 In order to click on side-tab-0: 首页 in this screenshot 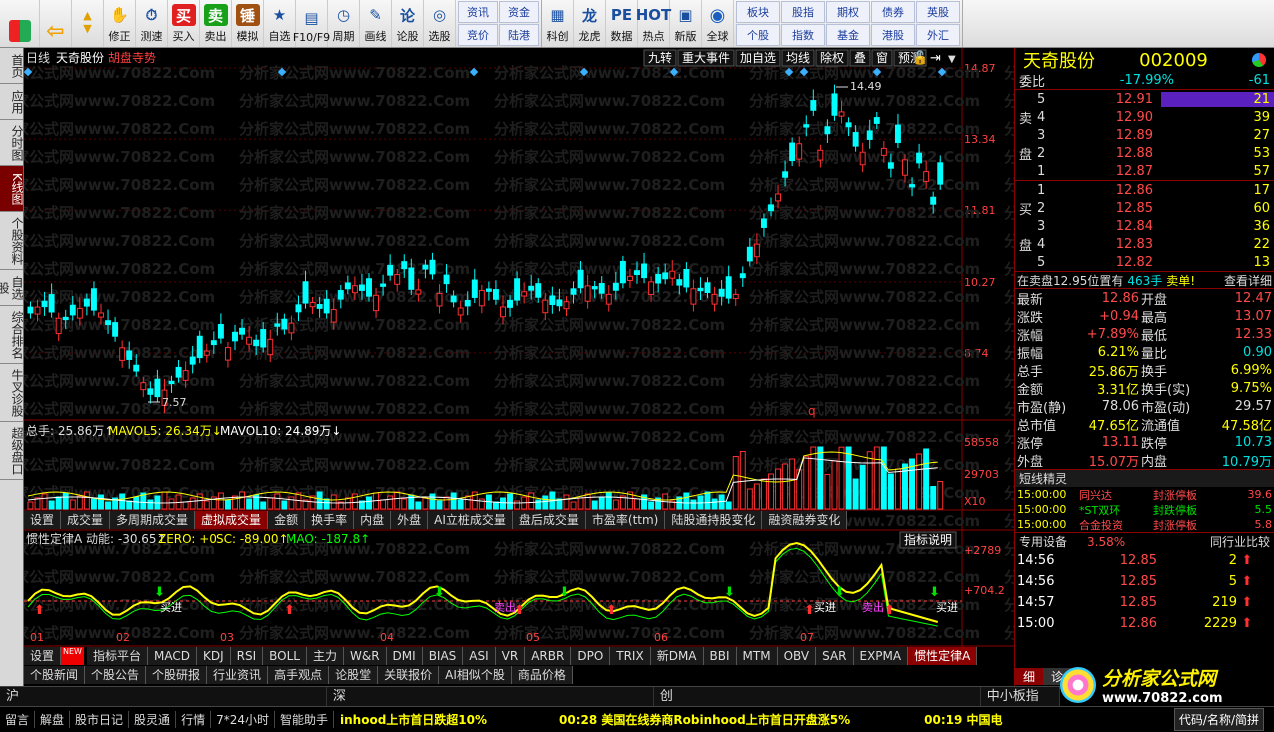, I will do `click(11, 66)`.